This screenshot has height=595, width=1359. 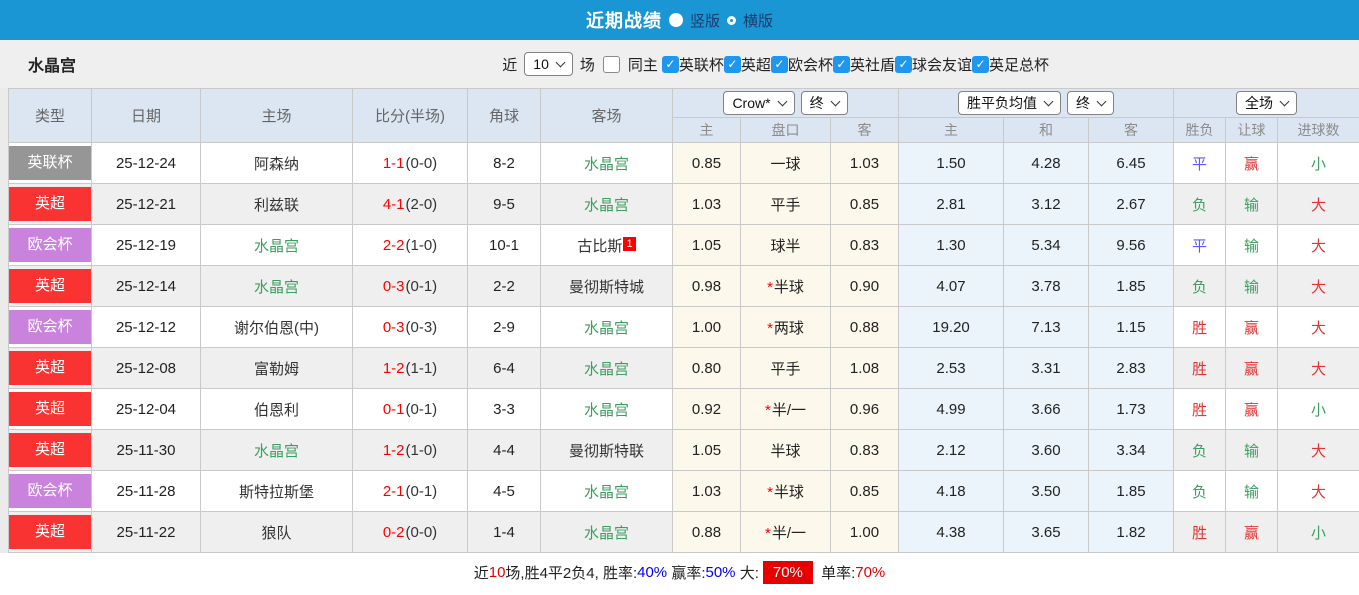 I want to click on home-team-name: 狼队, so click(x=276, y=533).